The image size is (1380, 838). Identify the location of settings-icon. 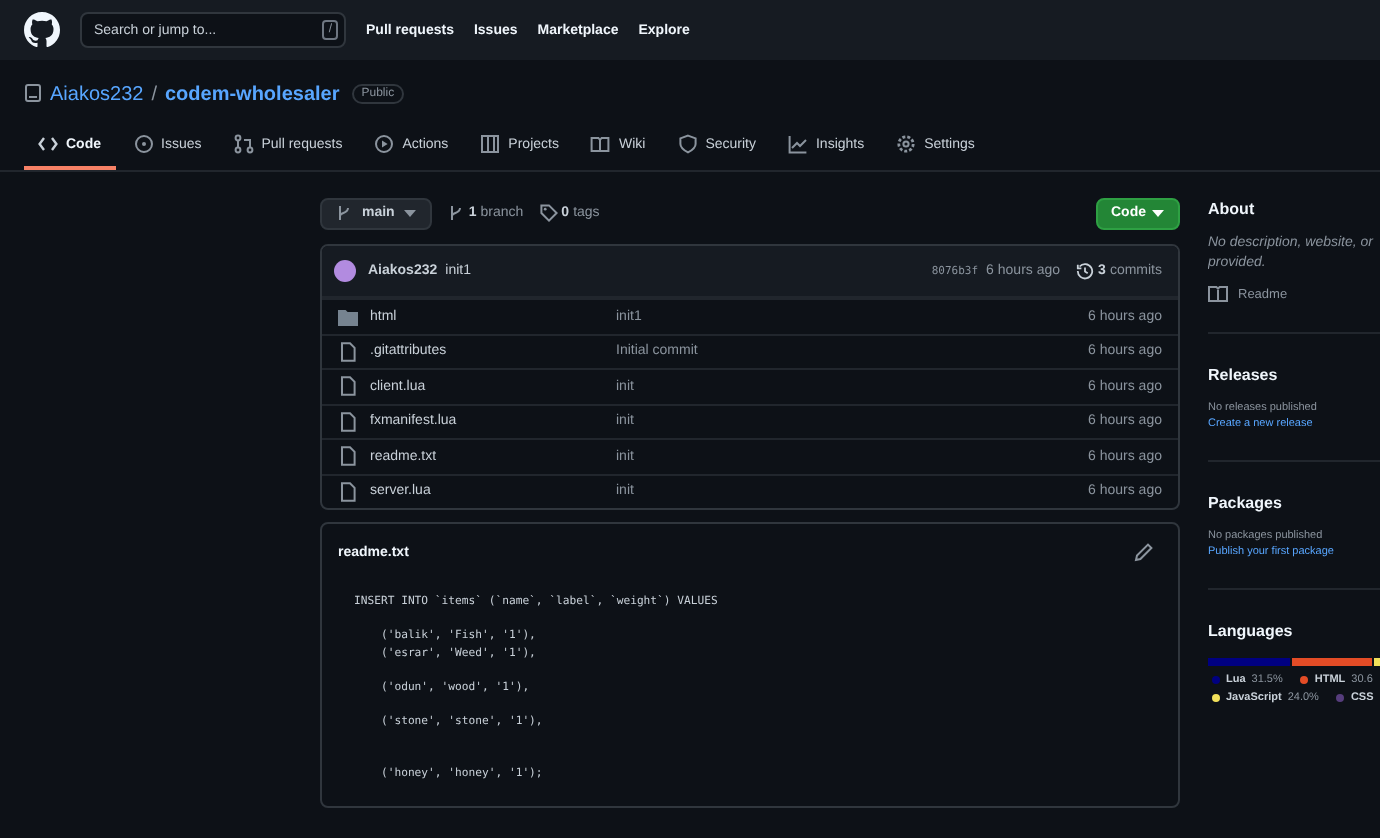
(906, 144).